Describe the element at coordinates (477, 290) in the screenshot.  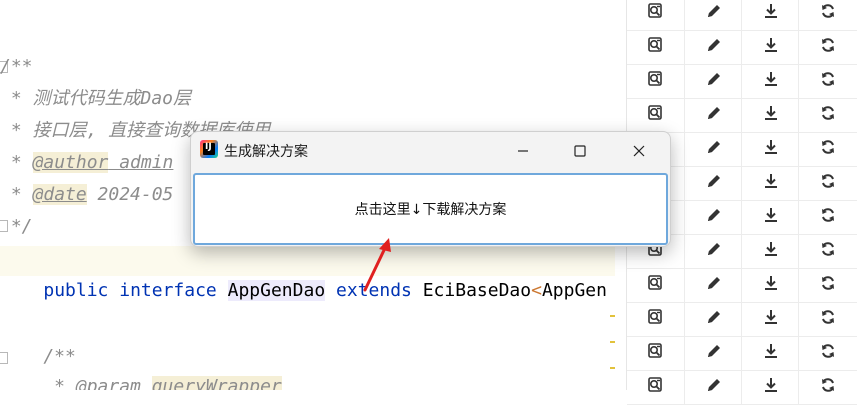
I see `base-class: EciBaseDao` at that location.